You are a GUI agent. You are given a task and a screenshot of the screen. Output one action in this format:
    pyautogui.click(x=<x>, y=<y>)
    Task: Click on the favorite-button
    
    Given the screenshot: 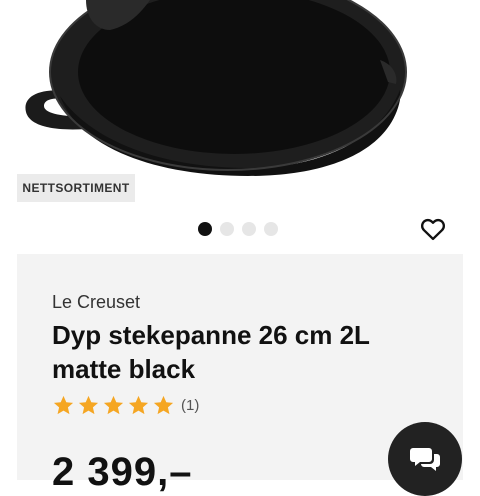 What is the action you would take?
    pyautogui.click(x=433, y=229)
    